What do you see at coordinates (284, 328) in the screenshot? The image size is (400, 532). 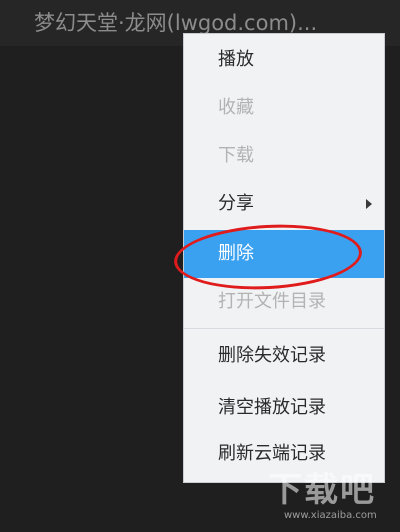 I see `menu-separator` at bounding box center [284, 328].